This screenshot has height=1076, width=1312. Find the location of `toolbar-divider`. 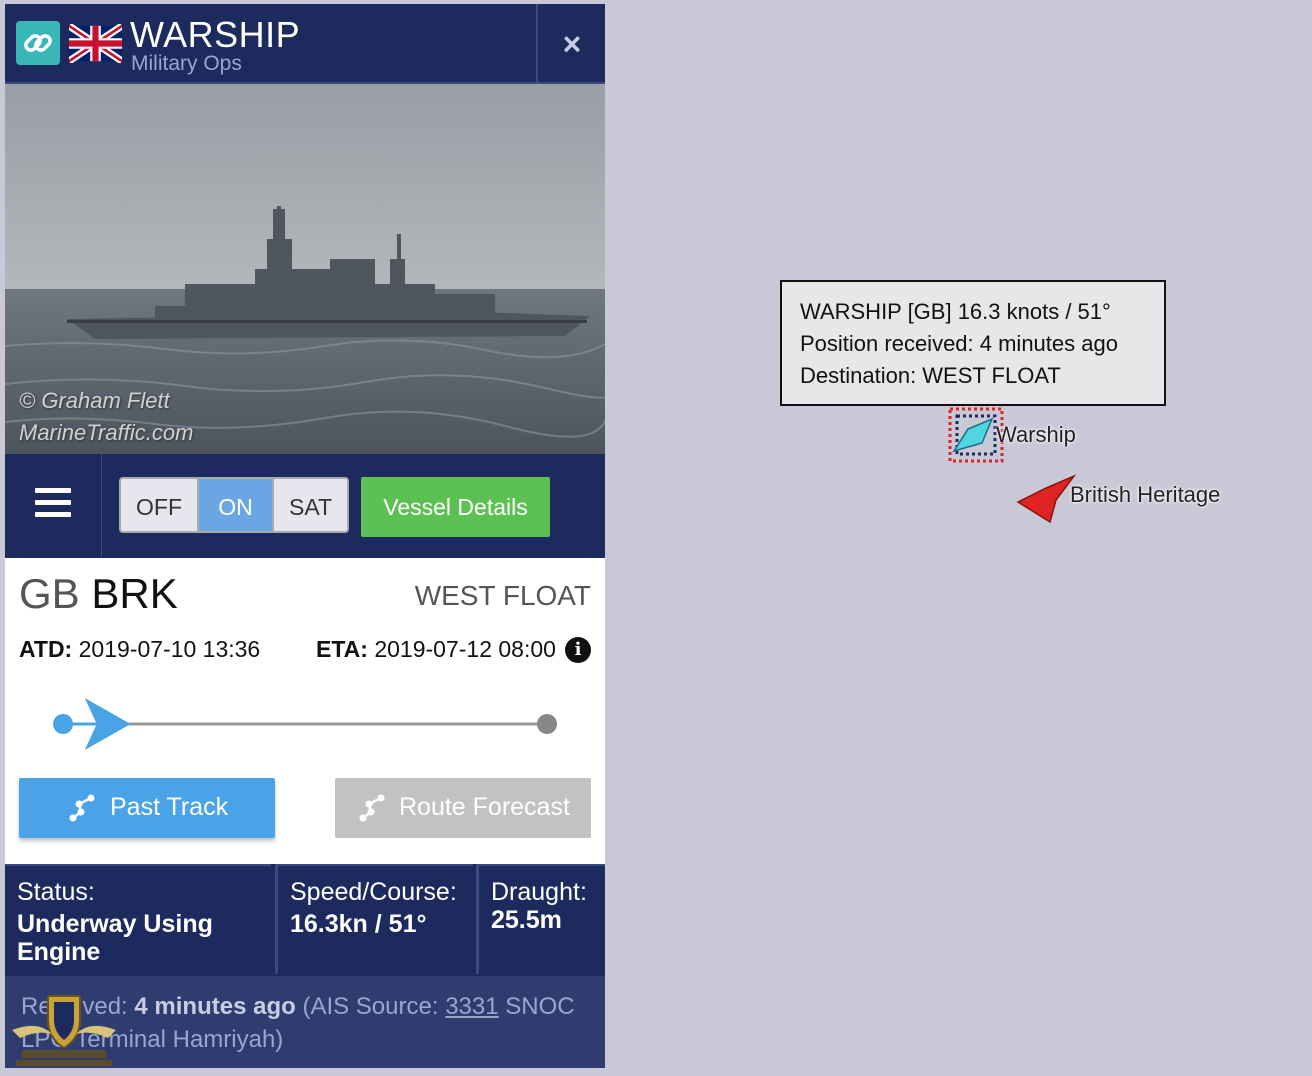

toolbar-divider is located at coordinates (101, 506).